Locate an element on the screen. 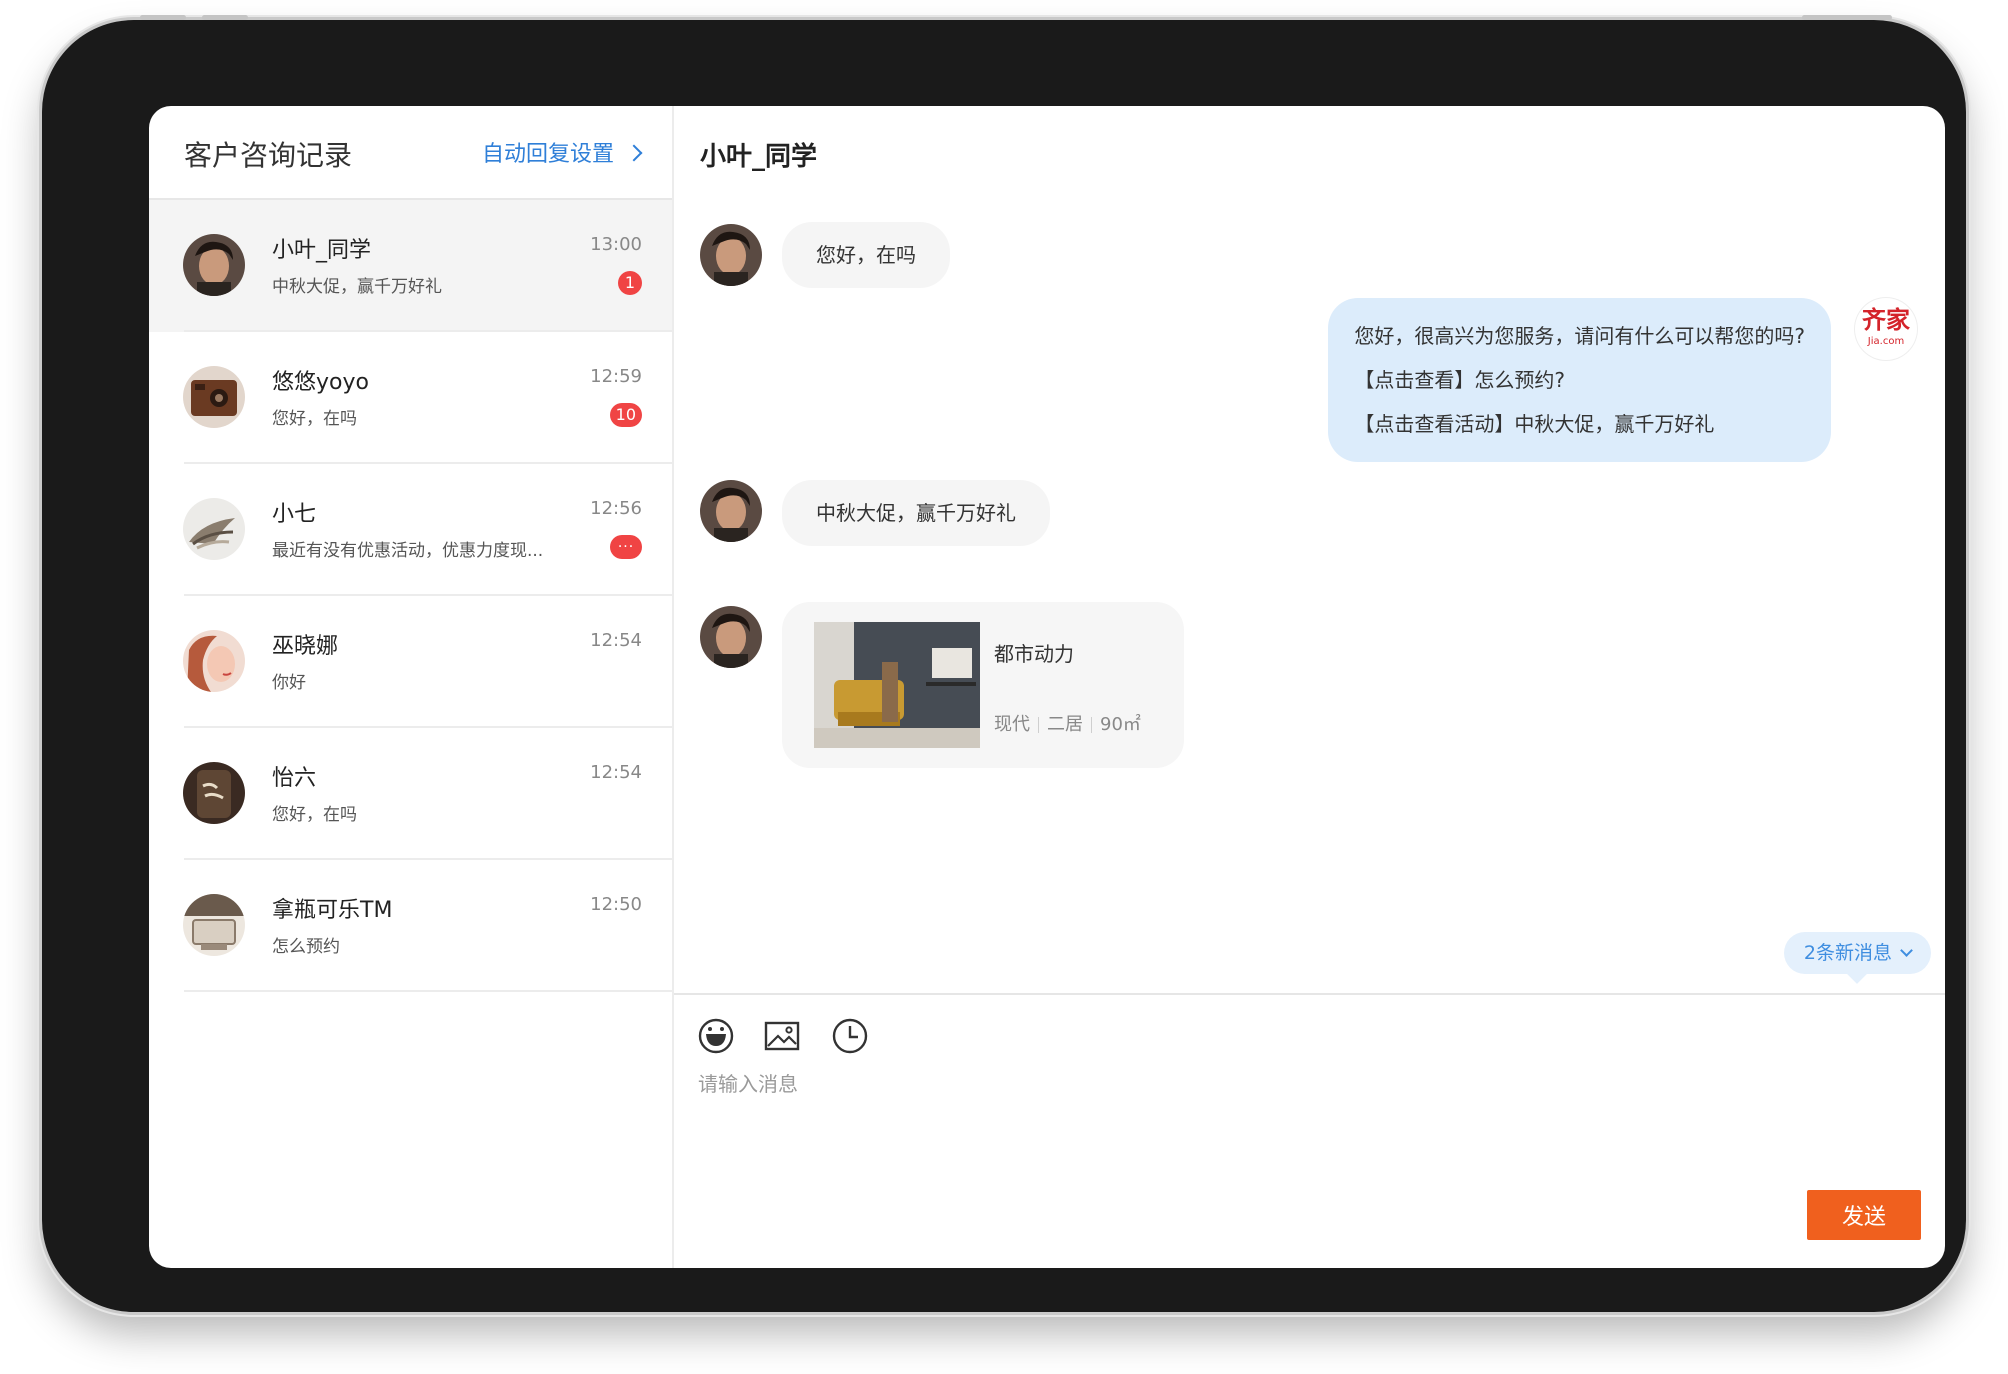 Image resolution: width=2008 pixels, height=1374 pixels. conversation-time: 13:00 is located at coordinates (616, 244).